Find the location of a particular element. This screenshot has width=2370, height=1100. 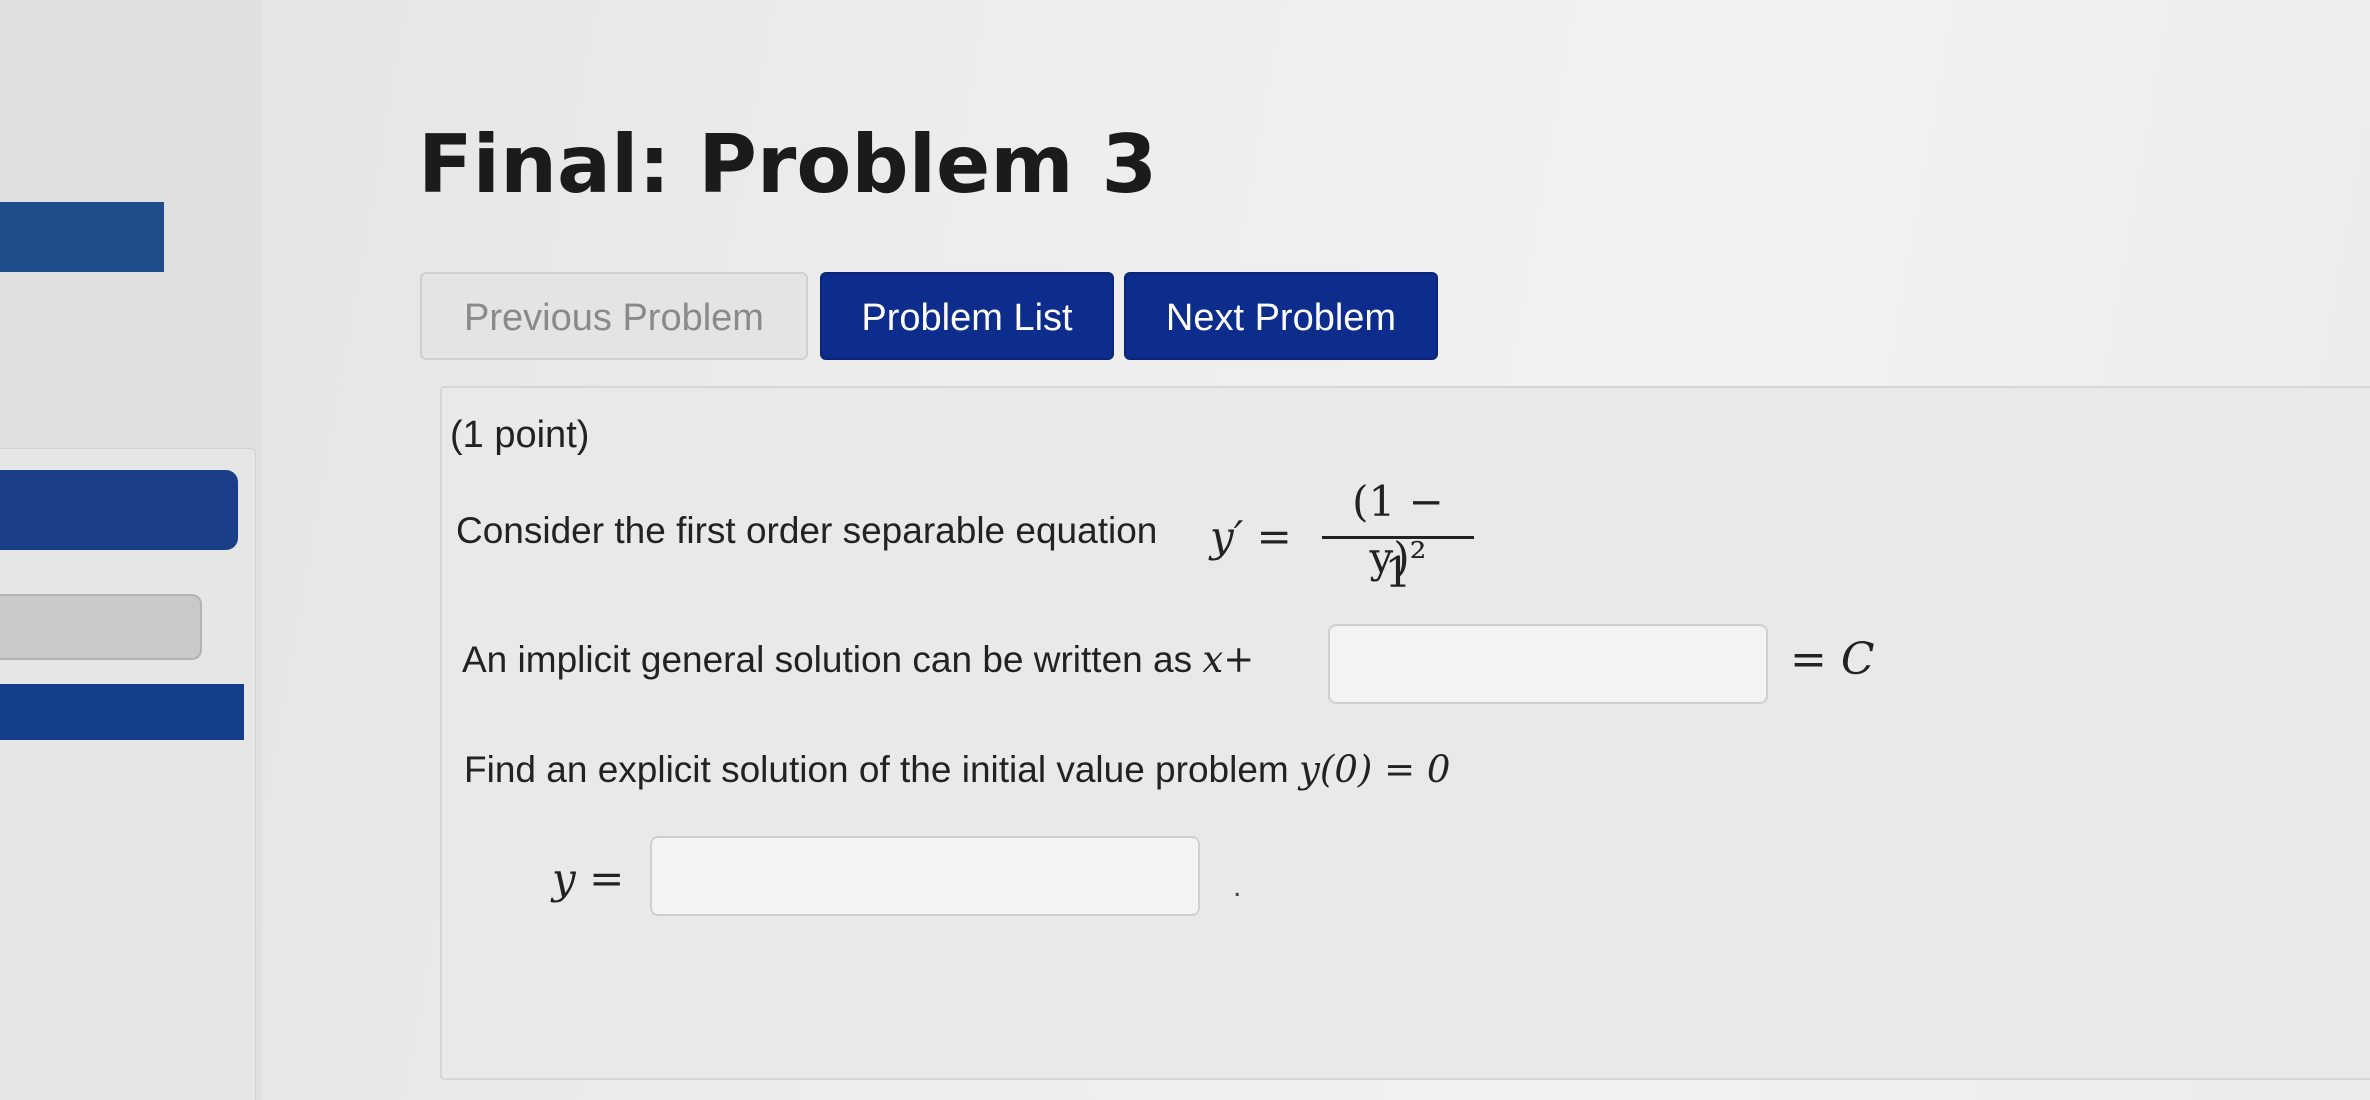

sidebar-nav-item-highlight is located at coordinates (122, 712).